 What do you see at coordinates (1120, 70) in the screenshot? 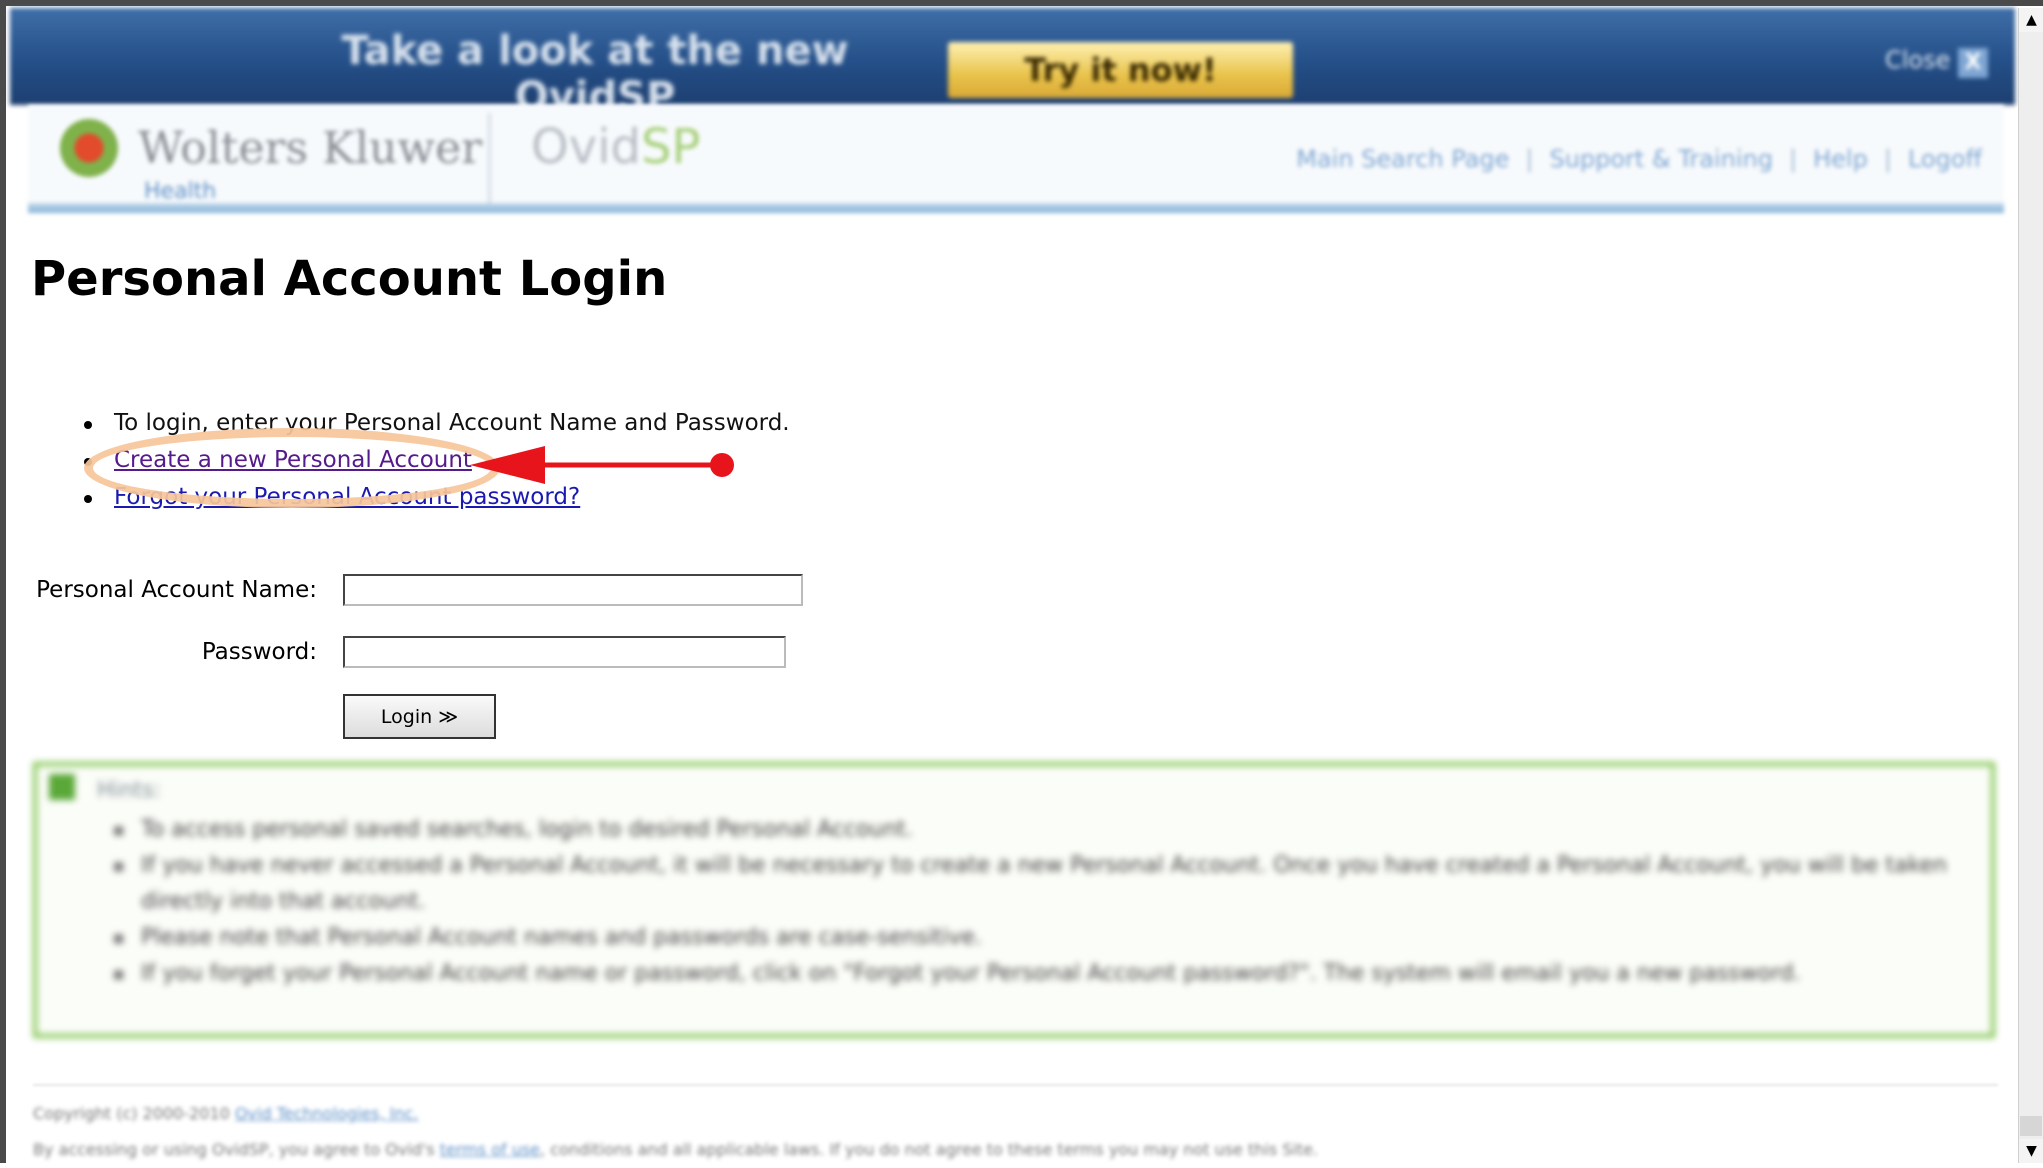
I see `try-it-now-button: Try it now!` at bounding box center [1120, 70].